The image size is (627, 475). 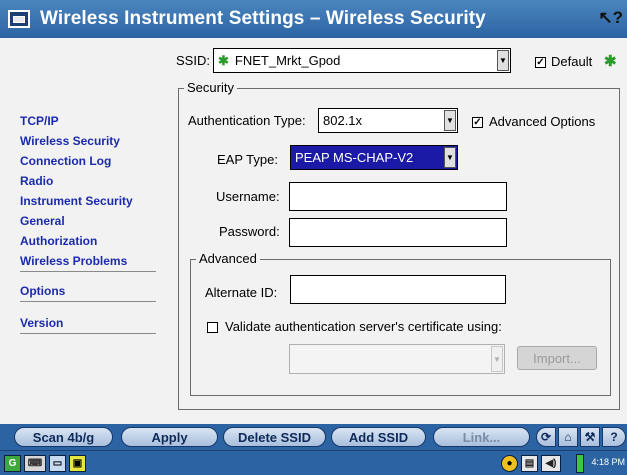 What do you see at coordinates (572, 61) in the screenshot?
I see `default-label: Default` at bounding box center [572, 61].